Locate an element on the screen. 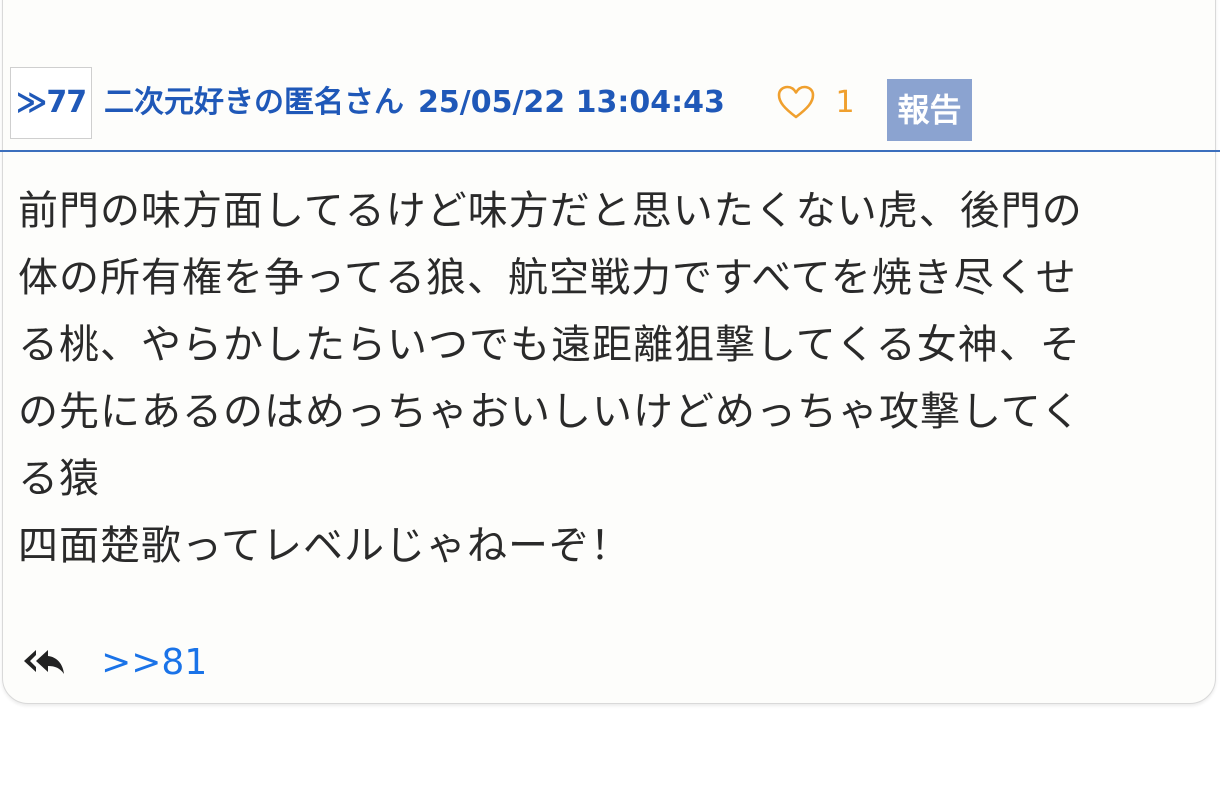 Image resolution: width=1220 pixels, height=795 pixels. post-header: ≫77 二次元好きの匿名さん 25/05/22 13:04:43 1 報告 is located at coordinates (610, 107).